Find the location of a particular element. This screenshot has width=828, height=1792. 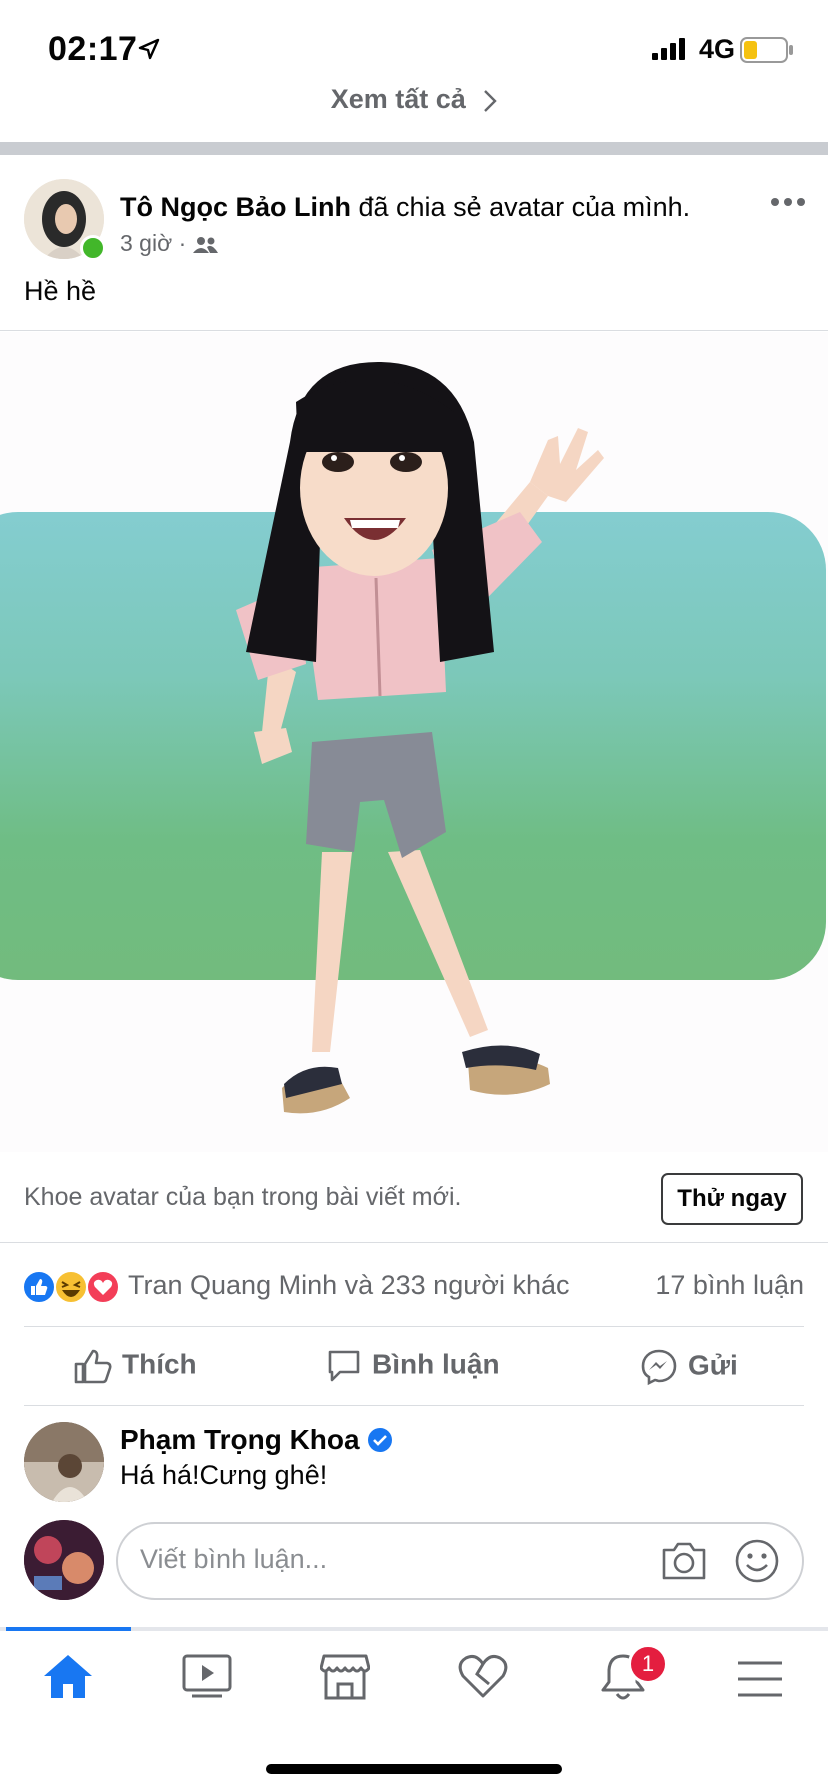

post-time: 3 giờ is located at coordinates (146, 243).